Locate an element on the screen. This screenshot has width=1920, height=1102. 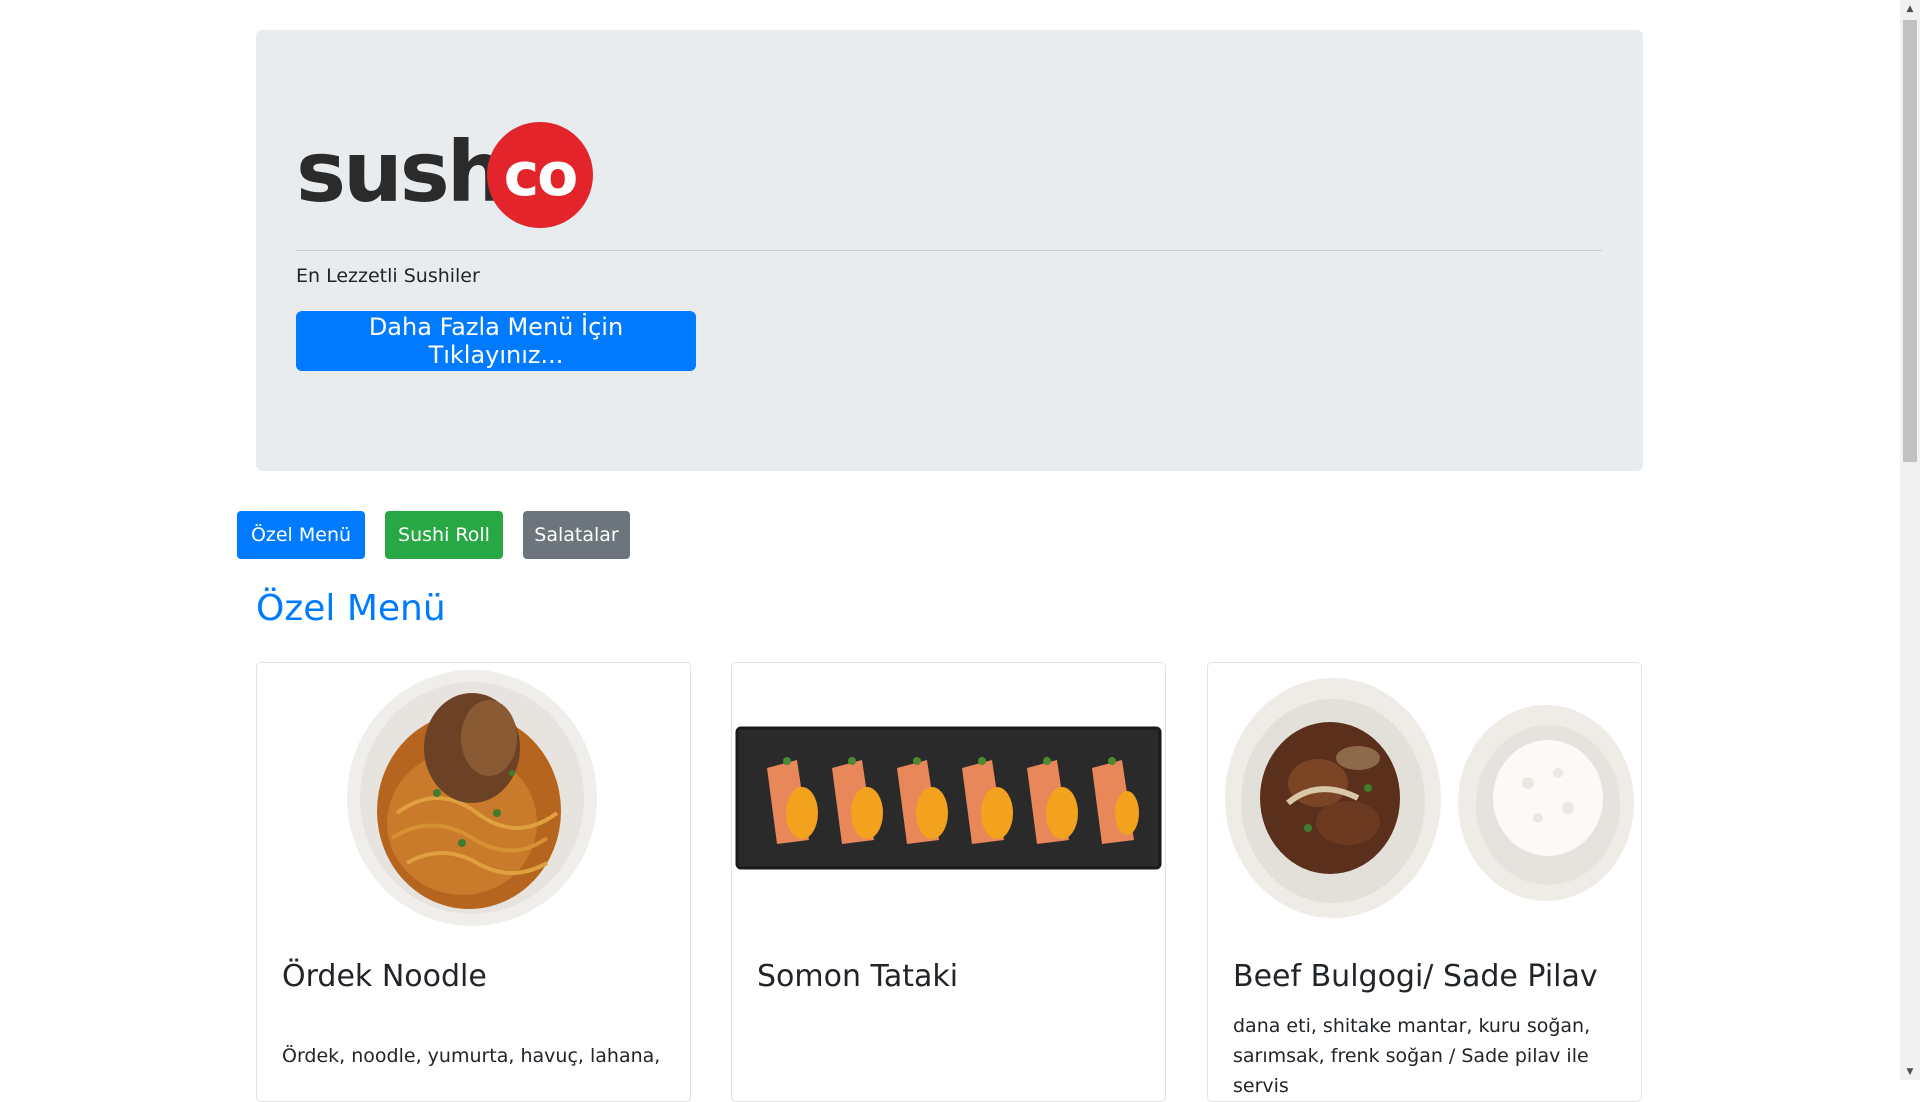
sushico-logo: sushi co is located at coordinates (451, 177).